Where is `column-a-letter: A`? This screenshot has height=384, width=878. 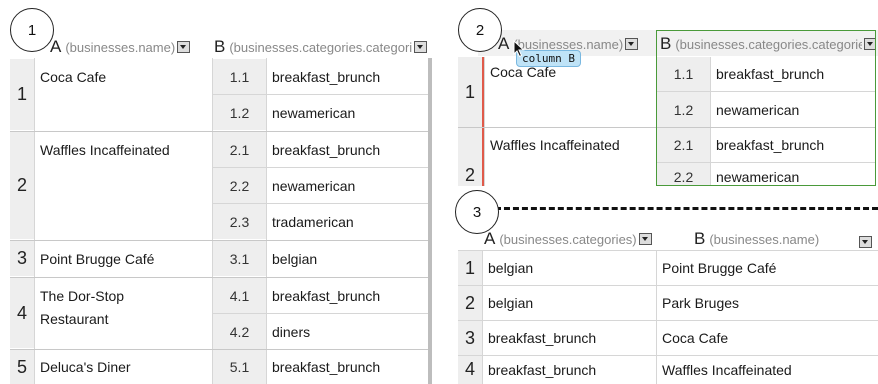 column-a-letter: A is located at coordinates (56, 46).